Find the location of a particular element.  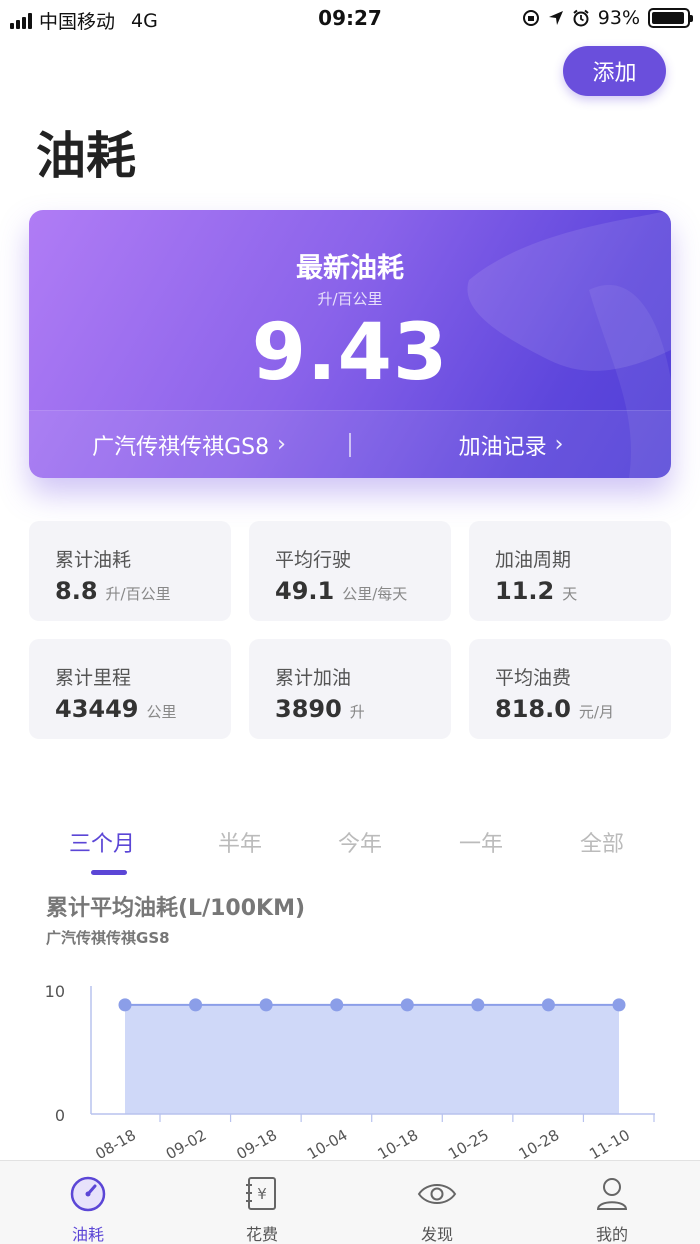

card-footer: 广汽传祺传祺GS8 › 加油记录 › is located at coordinates (350, 444).